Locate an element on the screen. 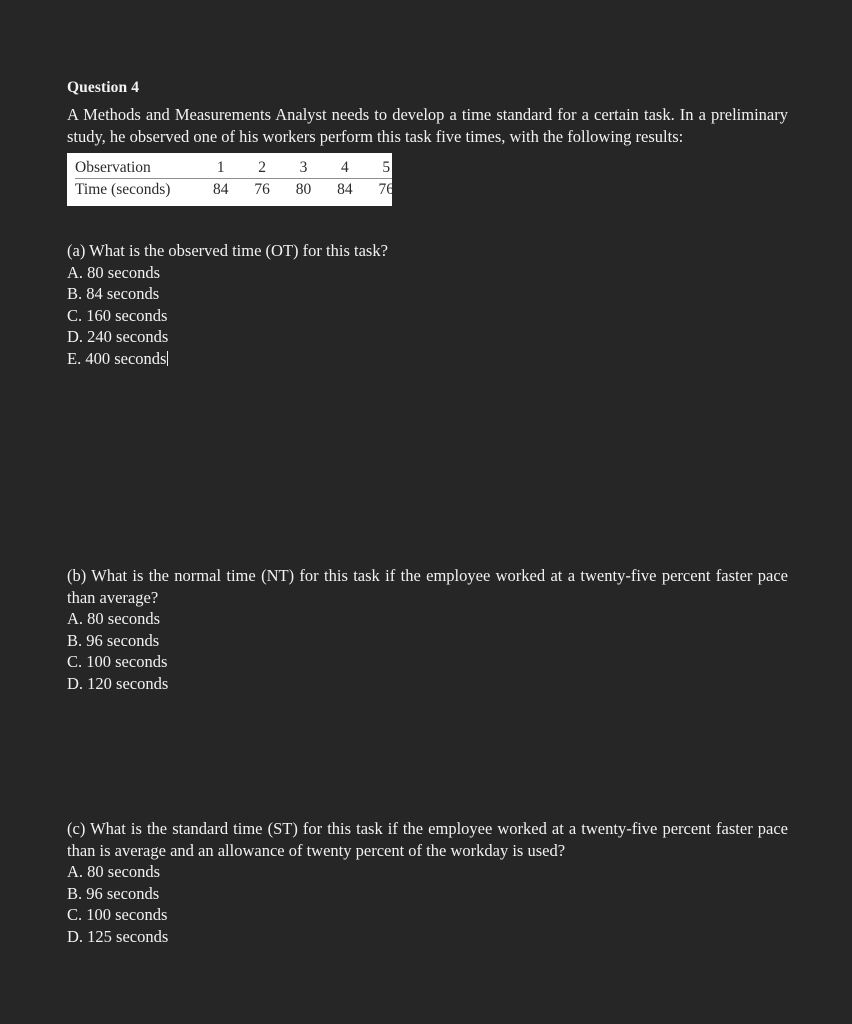 The image size is (852, 1024). part-a-option-E-label: E. 400 seconds is located at coordinates (117, 358).